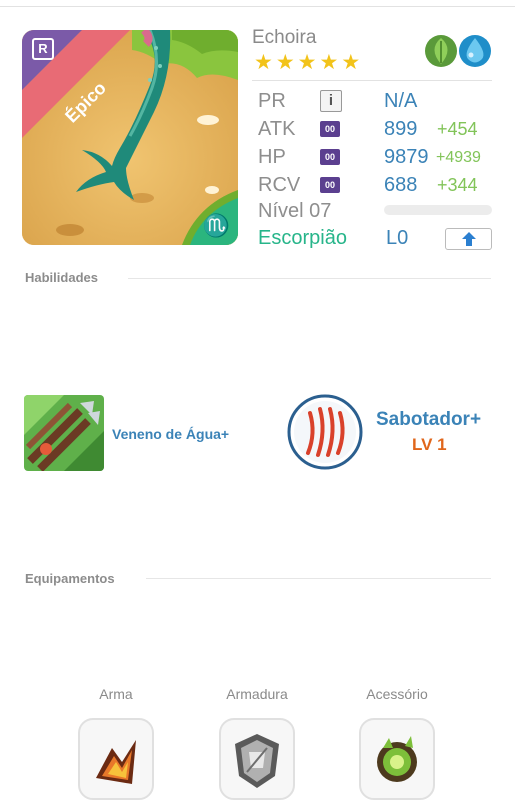  Describe the element at coordinates (325, 432) in the screenshot. I see `saboteur-skill-icon` at that location.